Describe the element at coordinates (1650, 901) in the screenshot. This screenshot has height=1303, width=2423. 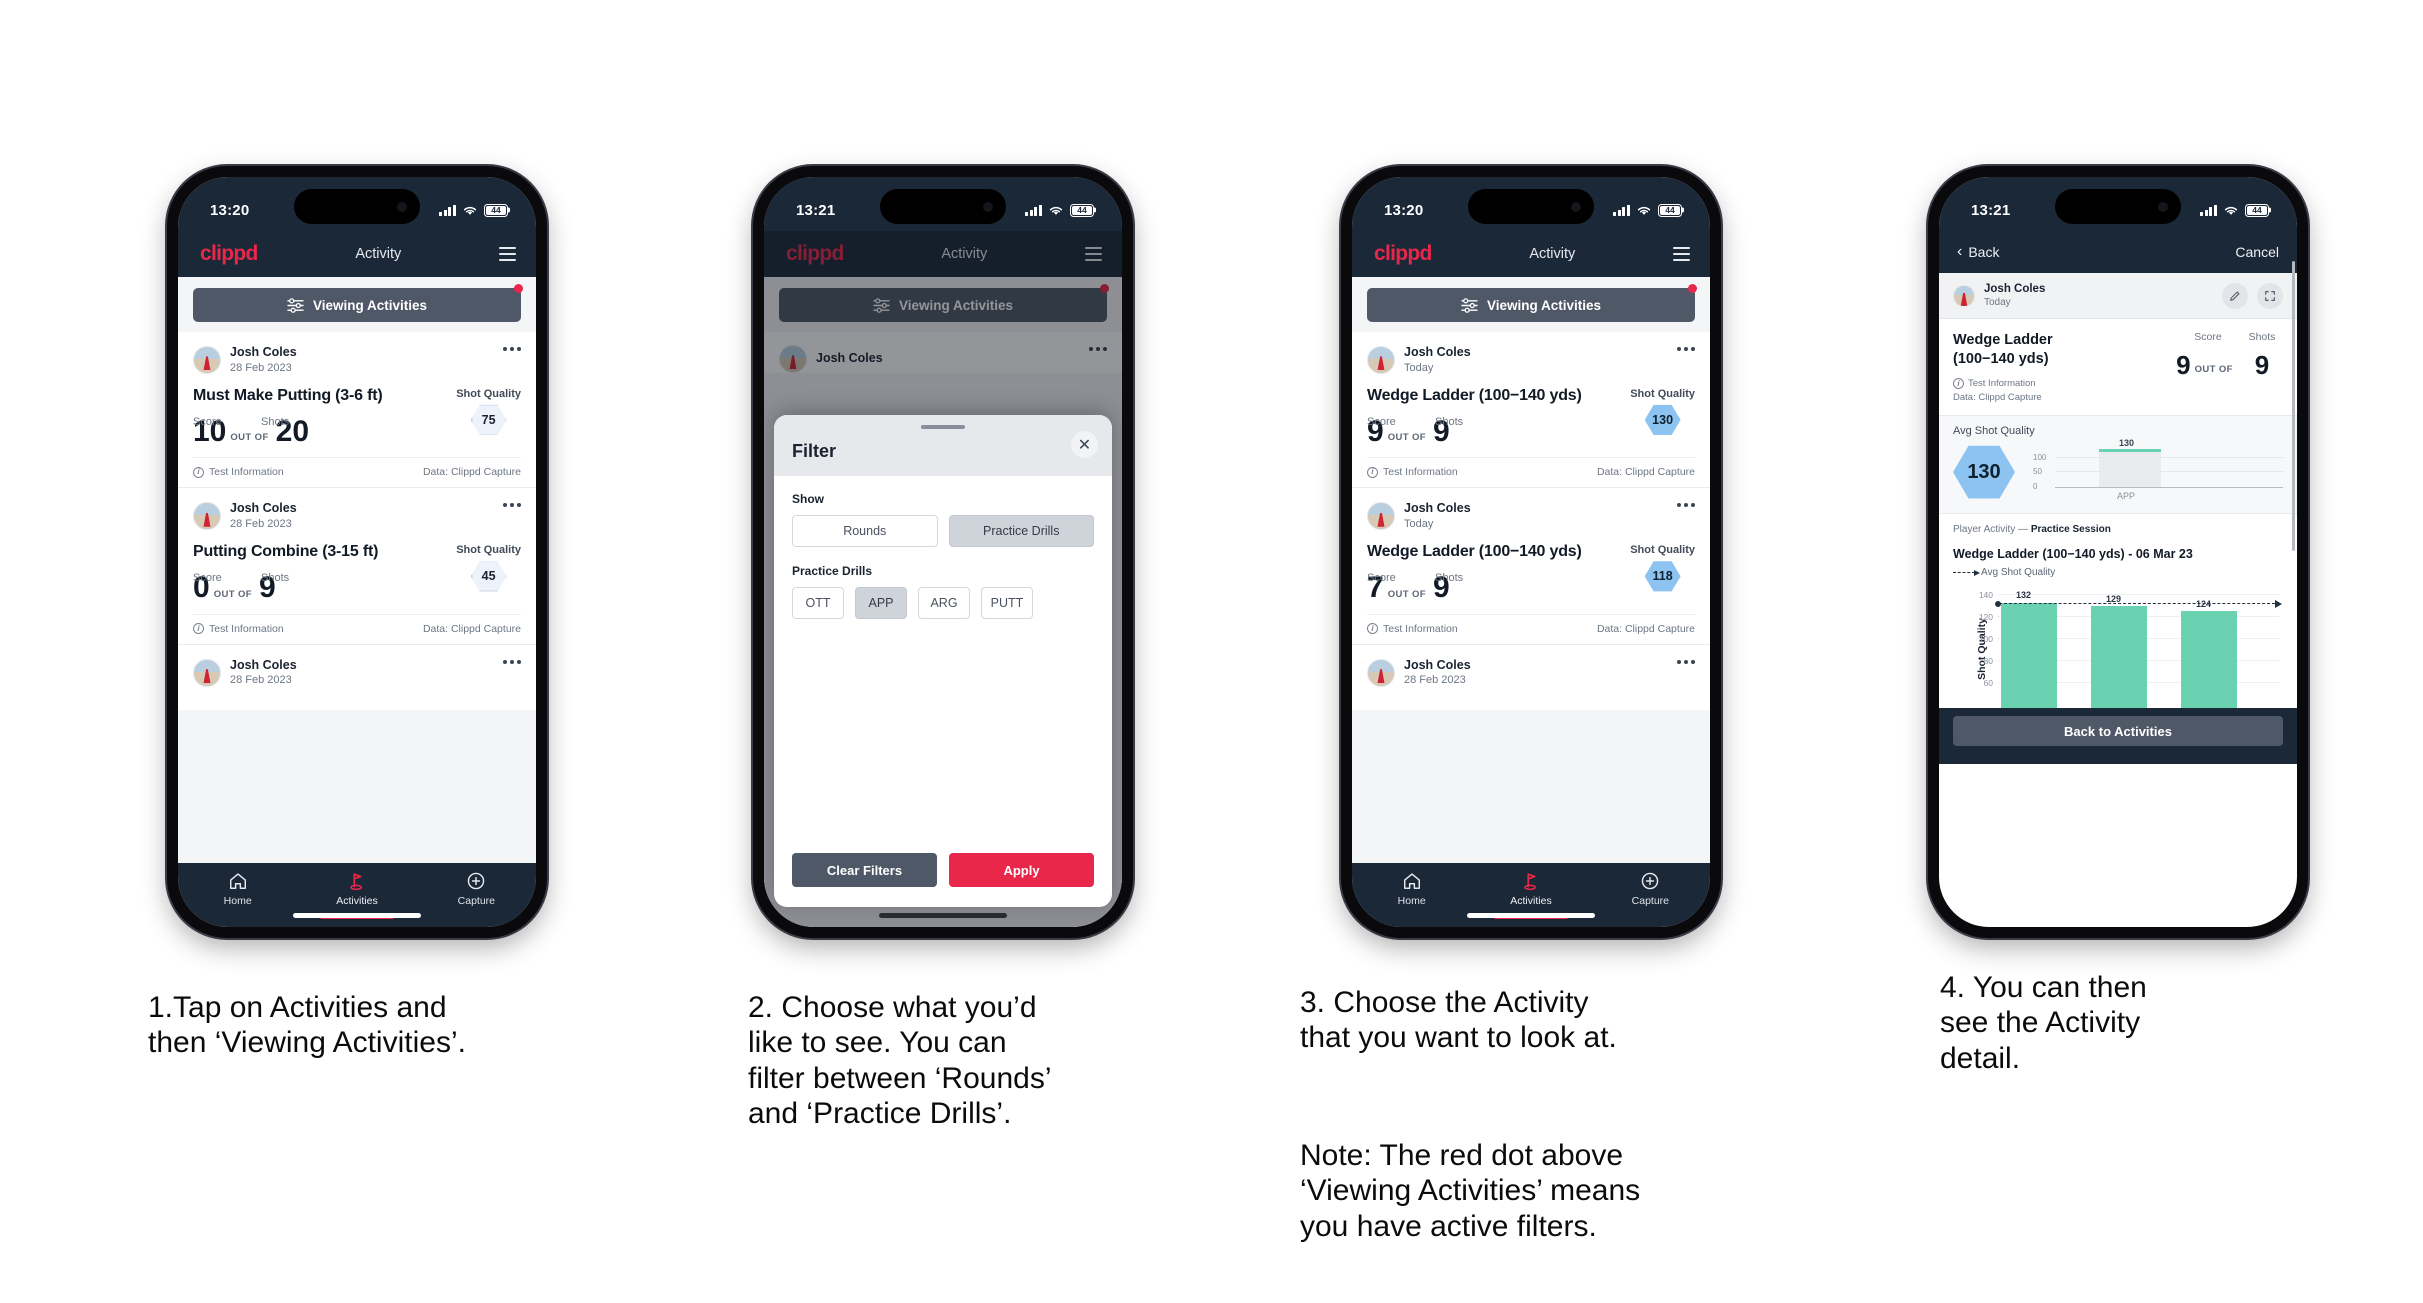
I see `tab-capture-label: Capture` at that location.